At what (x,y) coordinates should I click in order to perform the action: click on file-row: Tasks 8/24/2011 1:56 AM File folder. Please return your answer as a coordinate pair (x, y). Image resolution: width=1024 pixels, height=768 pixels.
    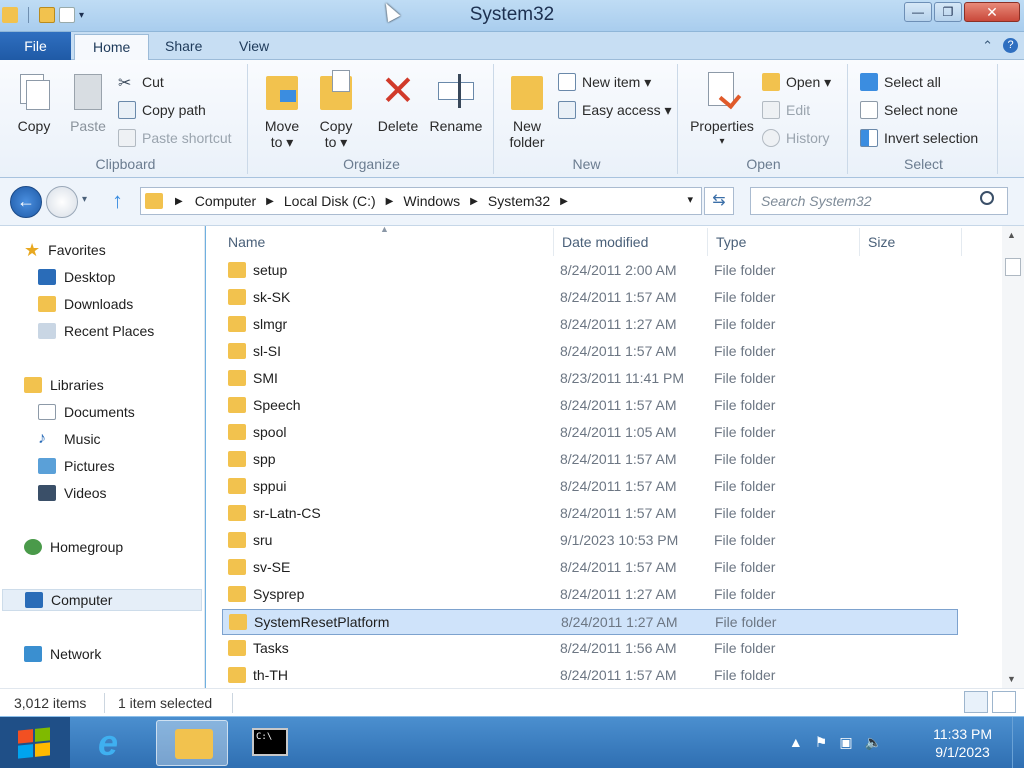
    Looking at the image, I should click on (590, 649).